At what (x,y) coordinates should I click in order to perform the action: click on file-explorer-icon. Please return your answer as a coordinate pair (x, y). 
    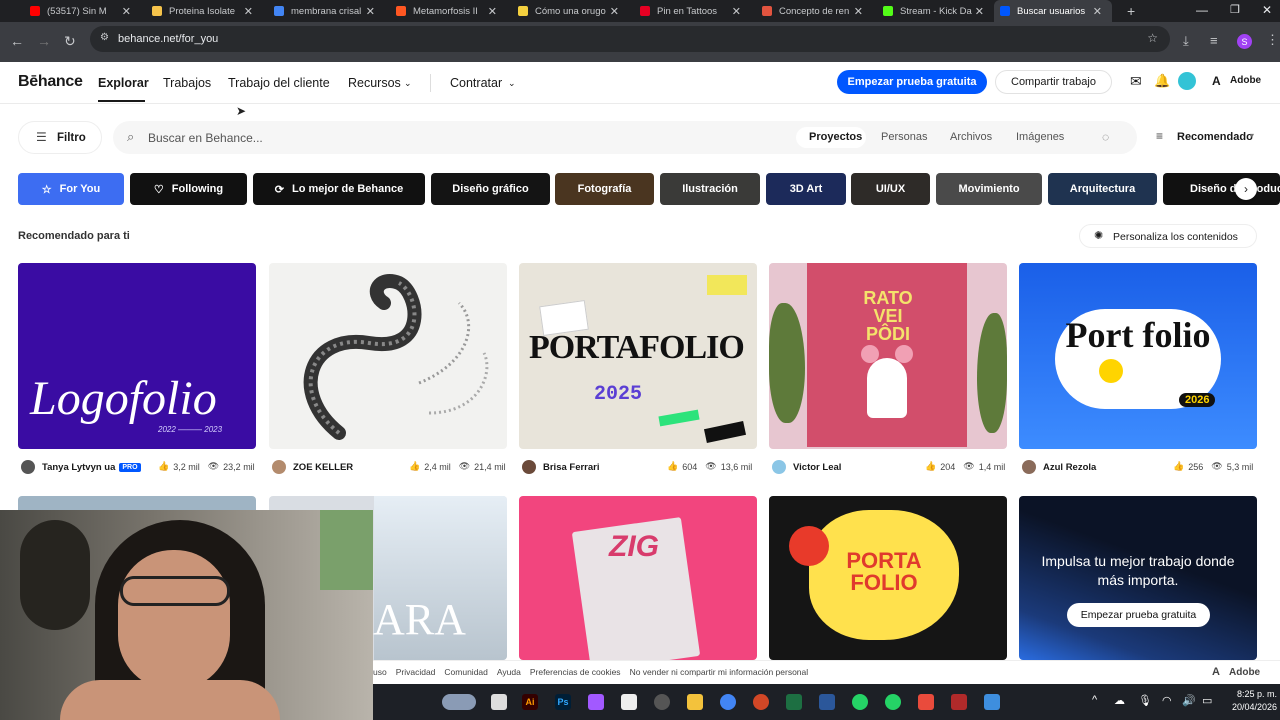
    Looking at the image, I should click on (695, 702).